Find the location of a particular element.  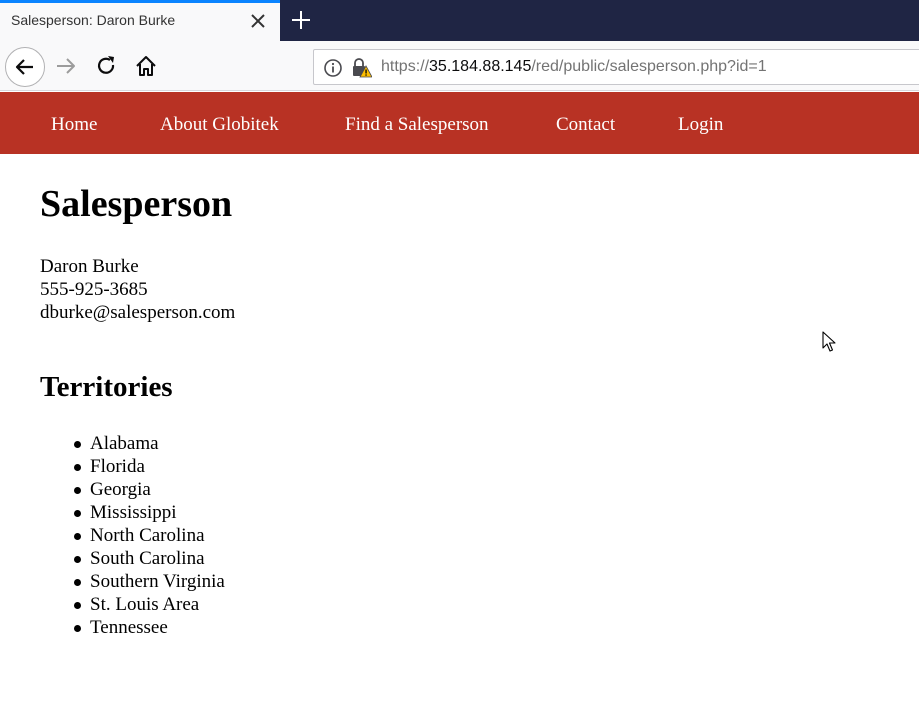

nav-find-a-salesperson: Find a Salesperson is located at coordinates (417, 125).